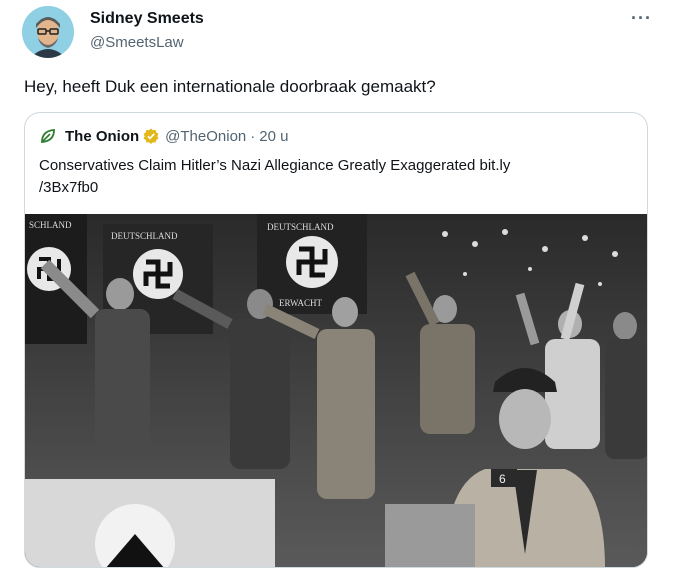 The image size is (680, 580). Describe the element at coordinates (144, 236) in the screenshot. I see `banner-text-2: DEUTSCHLAND` at that location.